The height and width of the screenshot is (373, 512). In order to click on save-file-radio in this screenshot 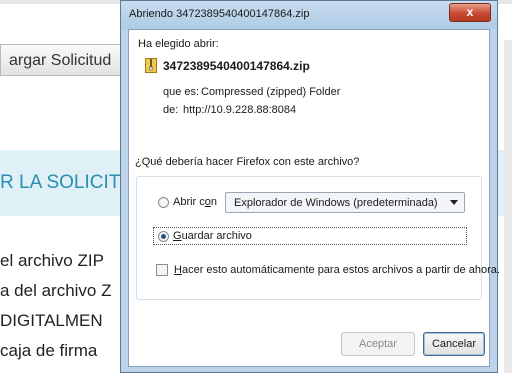, I will do `click(163, 236)`.